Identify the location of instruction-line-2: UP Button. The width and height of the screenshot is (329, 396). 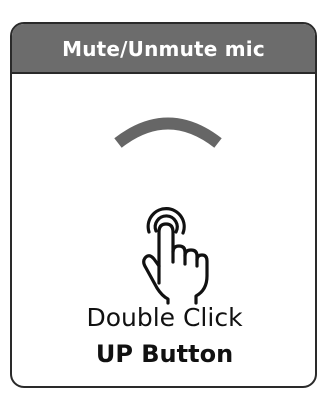
(164, 354).